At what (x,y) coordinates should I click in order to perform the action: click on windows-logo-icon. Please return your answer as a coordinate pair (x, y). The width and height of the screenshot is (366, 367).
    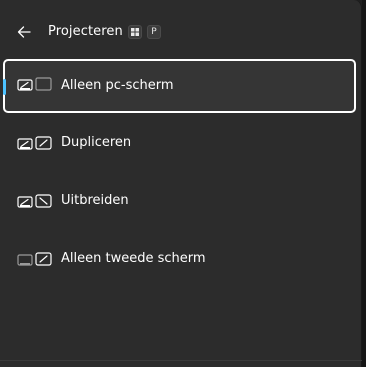
    Looking at the image, I should click on (135, 32).